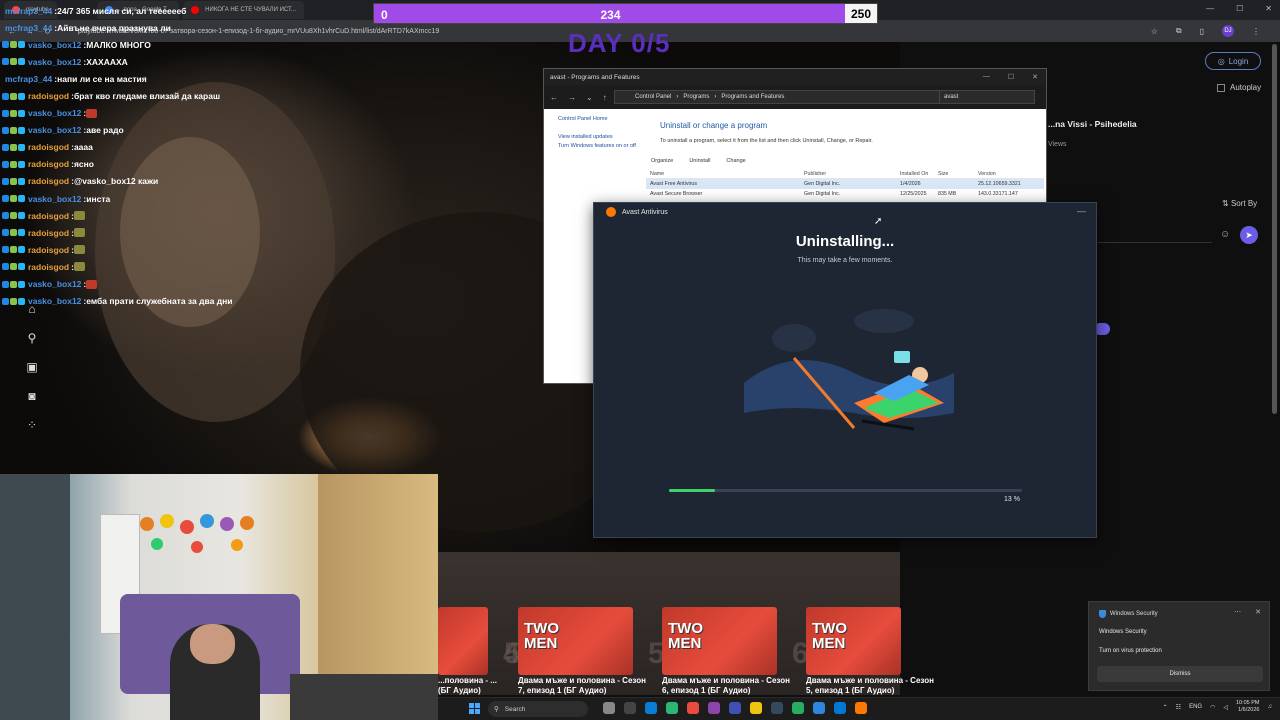  I want to click on episode-thumbnail, so click(463, 641).